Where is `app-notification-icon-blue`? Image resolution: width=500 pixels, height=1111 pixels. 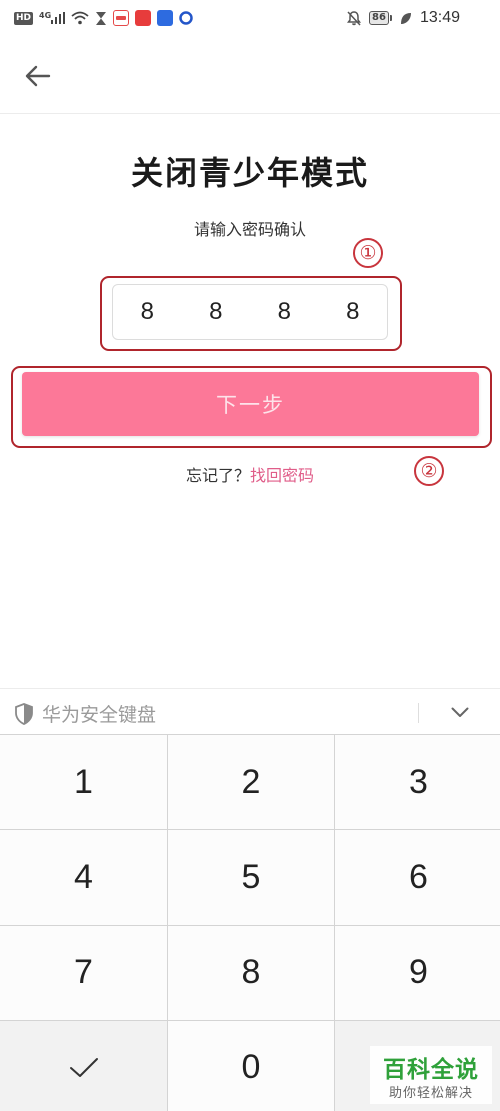
app-notification-icon-blue is located at coordinates (165, 18).